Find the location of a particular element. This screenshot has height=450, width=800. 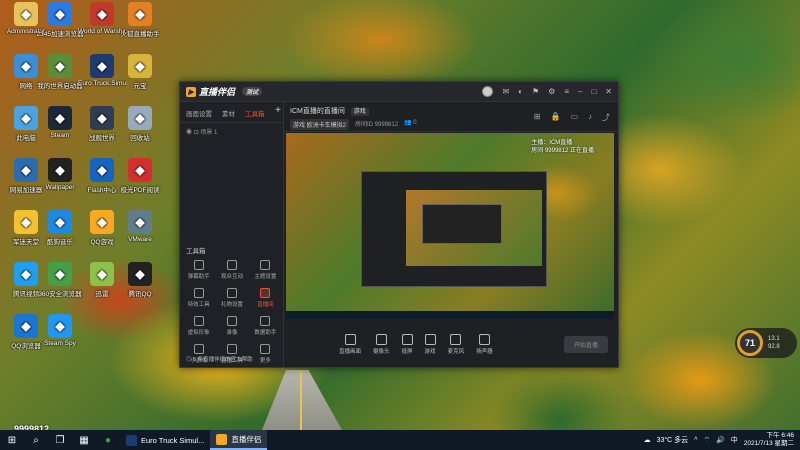

warship-icon: ◆ is located at coordinates (102, 118).